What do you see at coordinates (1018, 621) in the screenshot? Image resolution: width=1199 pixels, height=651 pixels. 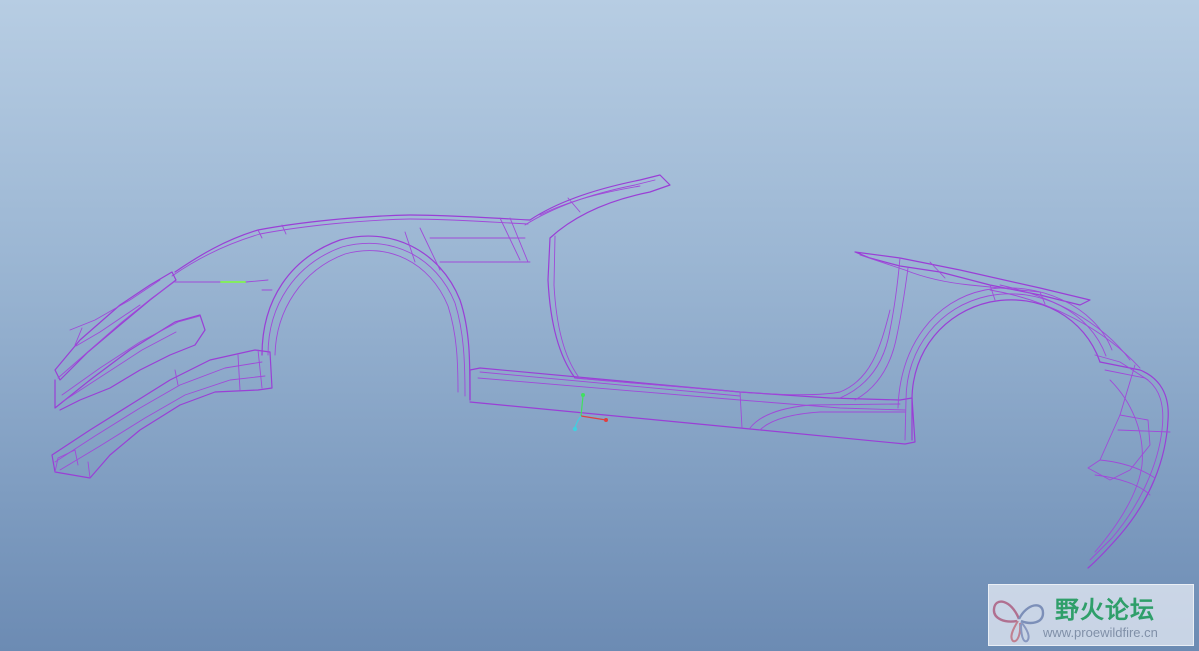 I see `butterfly-logo-icon` at bounding box center [1018, 621].